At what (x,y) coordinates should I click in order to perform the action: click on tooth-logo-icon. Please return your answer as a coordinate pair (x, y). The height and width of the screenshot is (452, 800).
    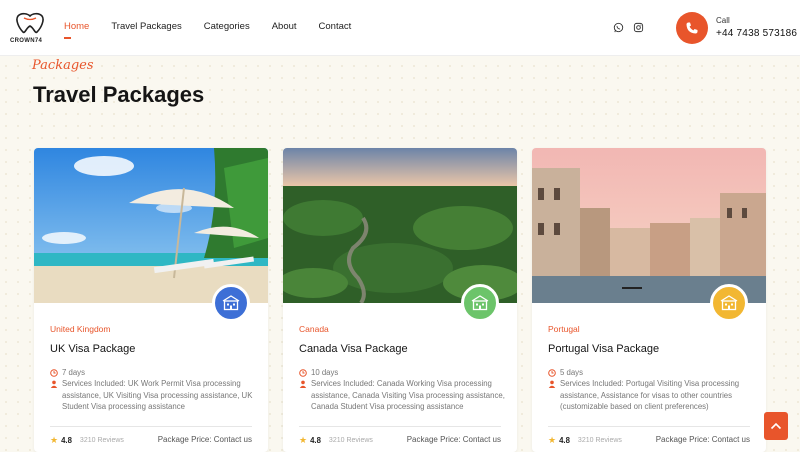
    Looking at the image, I should click on (30, 23).